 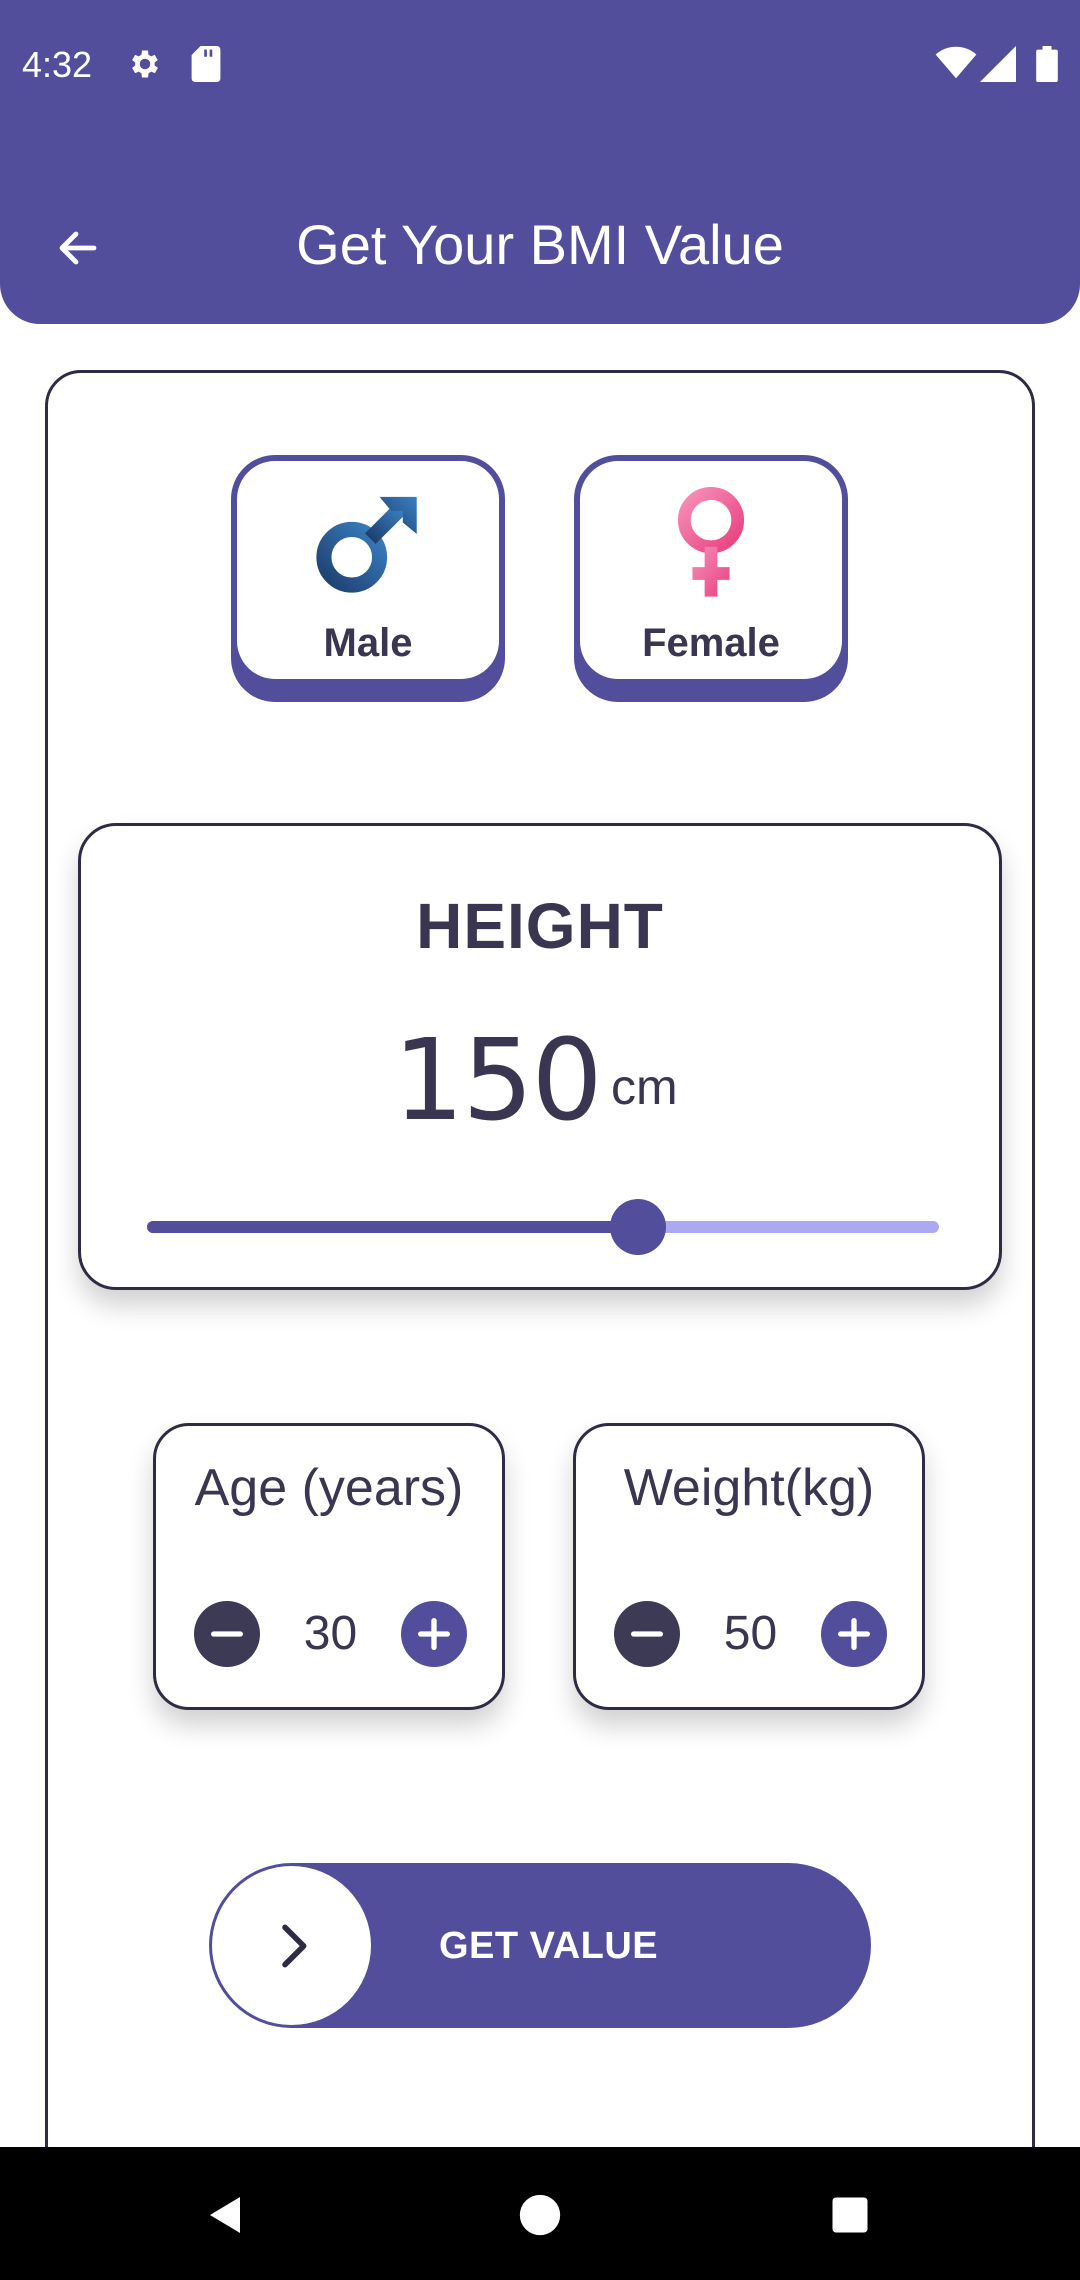 I want to click on gear-icon, so click(x=145, y=66).